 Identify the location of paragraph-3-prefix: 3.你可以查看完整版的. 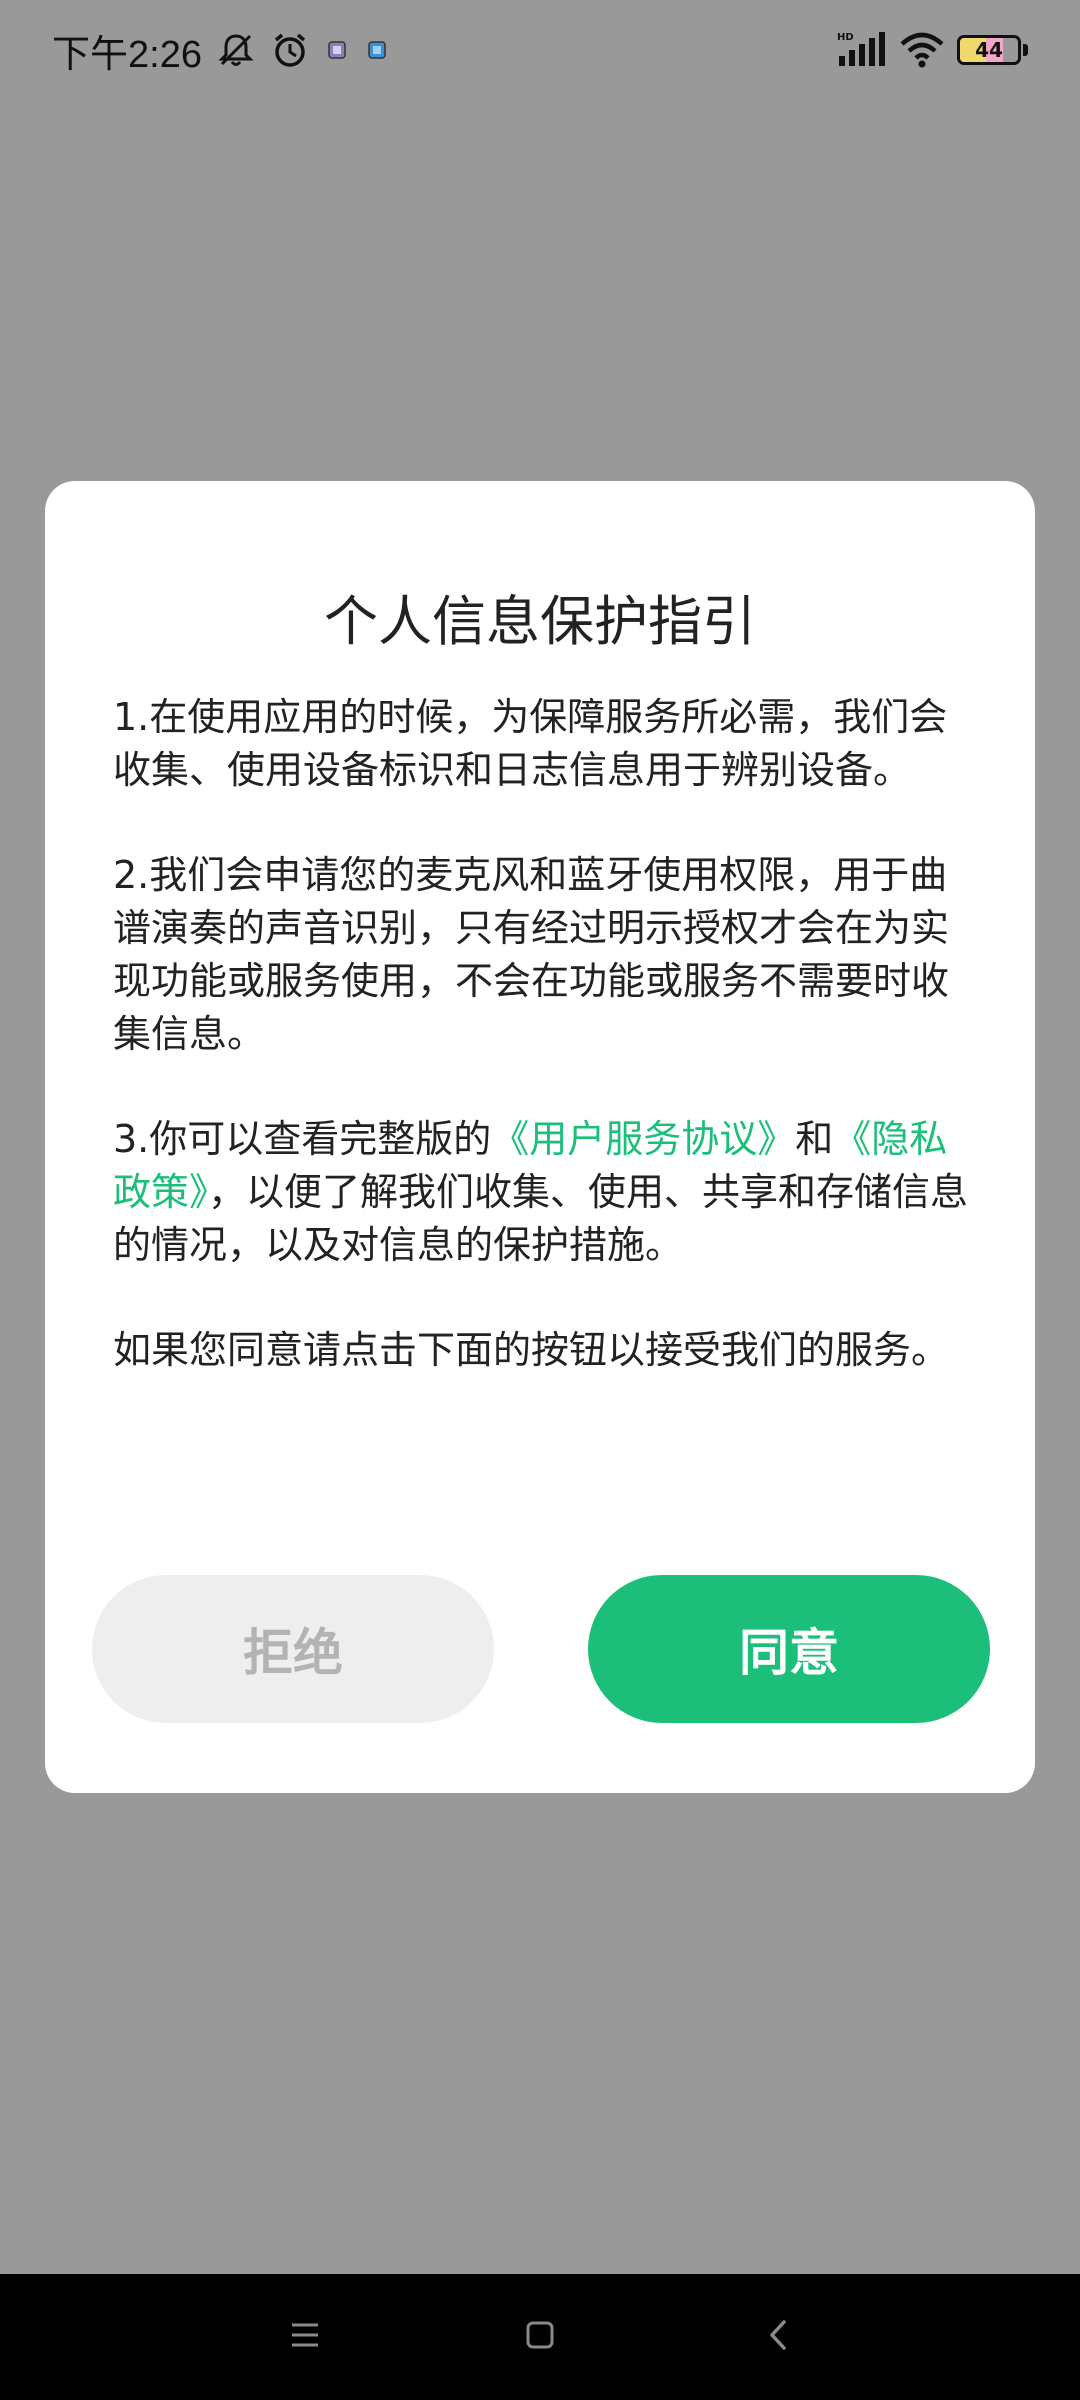
(302, 1139).